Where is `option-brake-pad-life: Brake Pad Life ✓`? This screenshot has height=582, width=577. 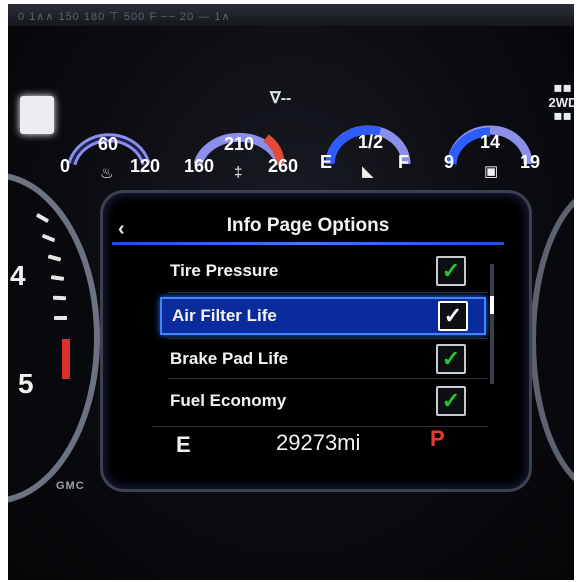 option-brake-pad-life: Brake Pad Life ✓ is located at coordinates (321, 359).